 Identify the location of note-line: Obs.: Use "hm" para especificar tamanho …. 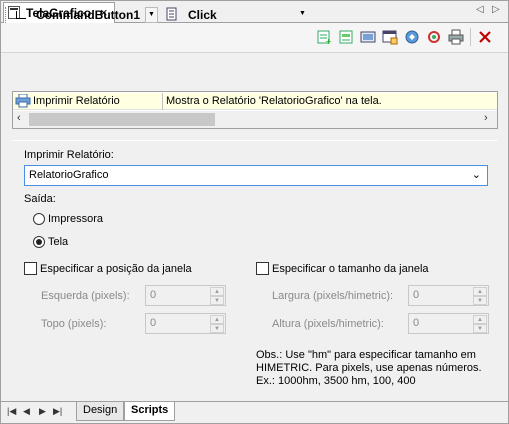
(366, 355).